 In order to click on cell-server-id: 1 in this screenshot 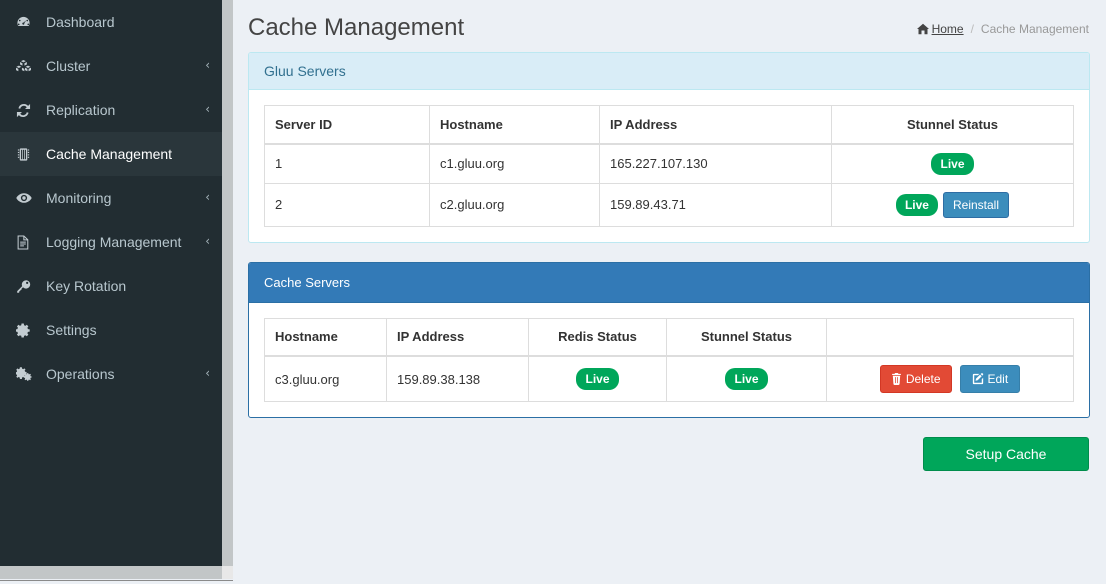, I will do `click(347, 163)`.